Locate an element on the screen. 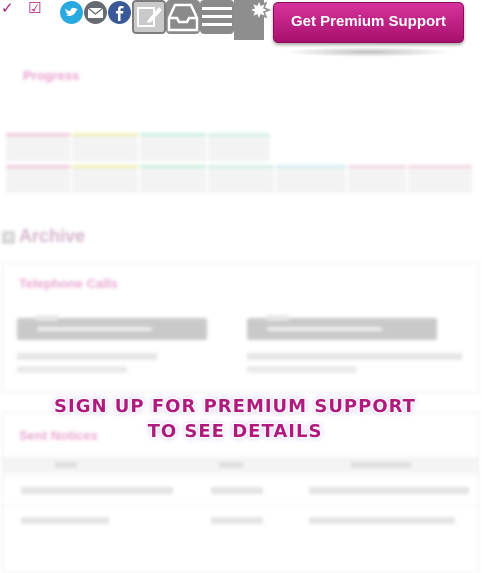 Image resolution: width=482 pixels, height=573 pixels. overlay-line-2: TO SEE DETAILS is located at coordinates (235, 431).